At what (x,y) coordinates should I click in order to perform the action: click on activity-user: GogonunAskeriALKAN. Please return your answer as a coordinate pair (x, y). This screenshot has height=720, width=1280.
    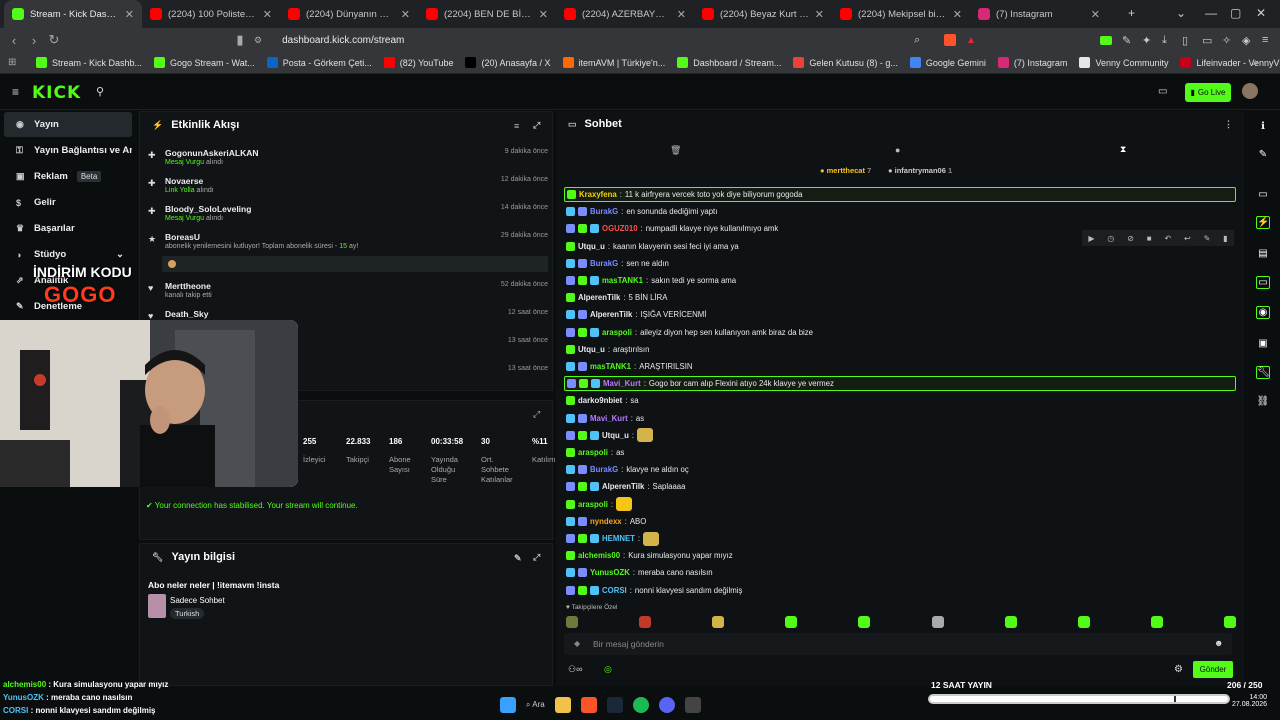
    Looking at the image, I should click on (212, 153).